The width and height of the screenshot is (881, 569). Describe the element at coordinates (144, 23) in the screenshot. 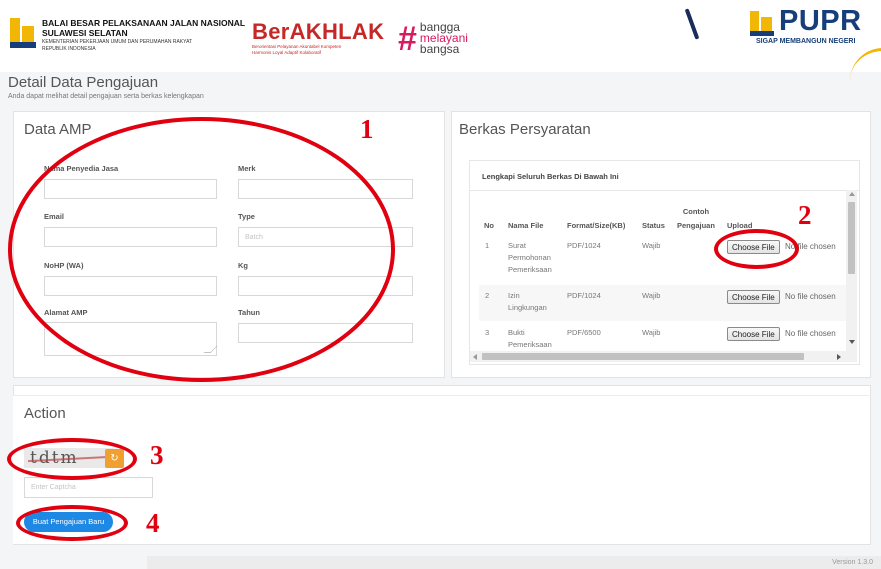

I see `org-name-line1: BALAI BESAR PELAKSANAAN JALAN NASIONAL` at that location.